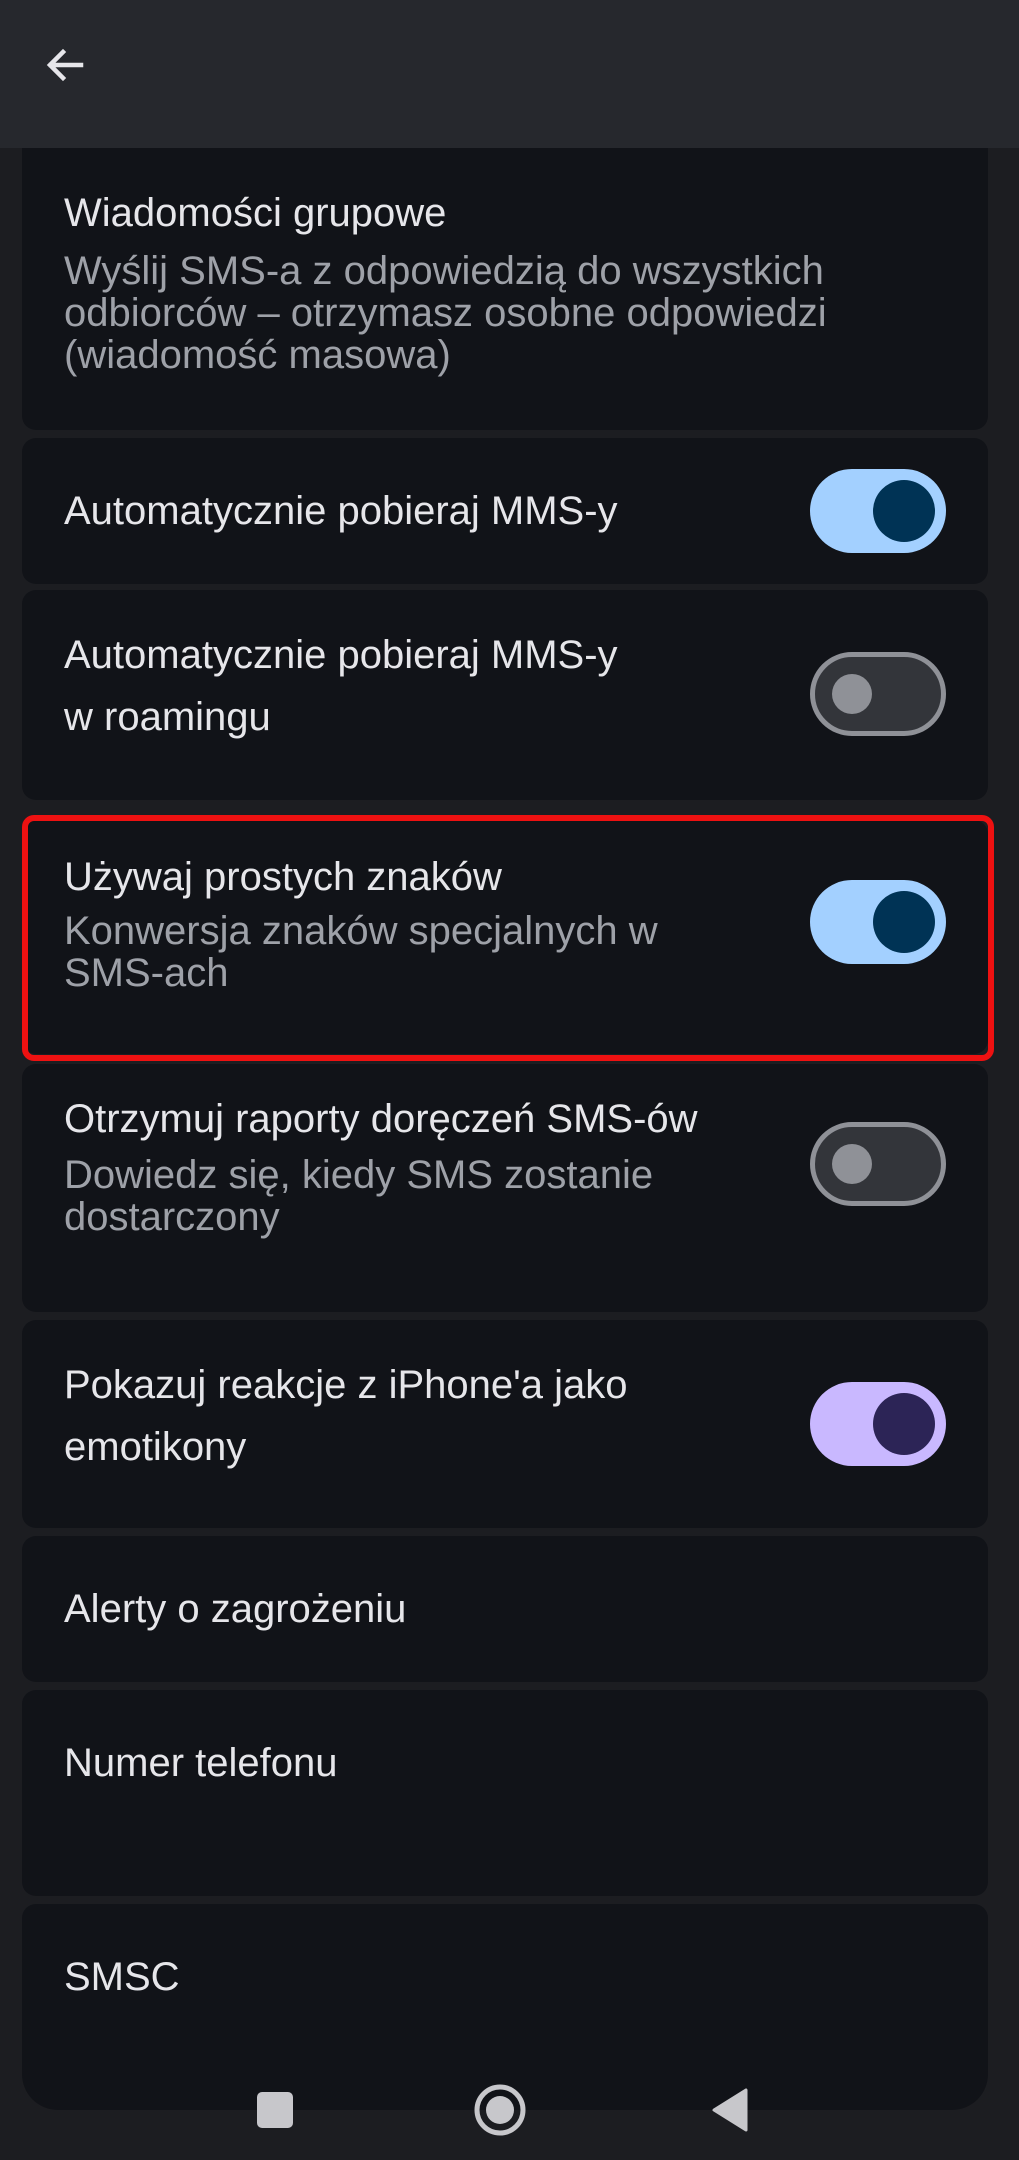 The image size is (1019, 2160). What do you see at coordinates (878, 694) in the screenshot?
I see `auto-download-mms-roaming-switch` at bounding box center [878, 694].